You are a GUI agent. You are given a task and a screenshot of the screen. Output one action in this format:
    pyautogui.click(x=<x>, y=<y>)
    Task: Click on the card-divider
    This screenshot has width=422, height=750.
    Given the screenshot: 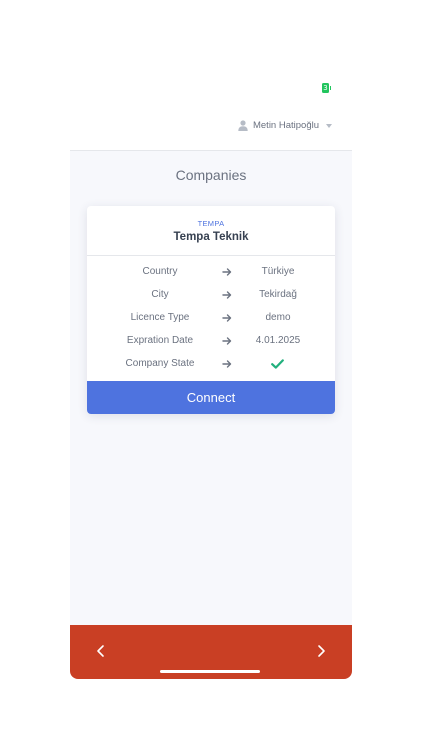 What is the action you would take?
    pyautogui.click(x=211, y=255)
    